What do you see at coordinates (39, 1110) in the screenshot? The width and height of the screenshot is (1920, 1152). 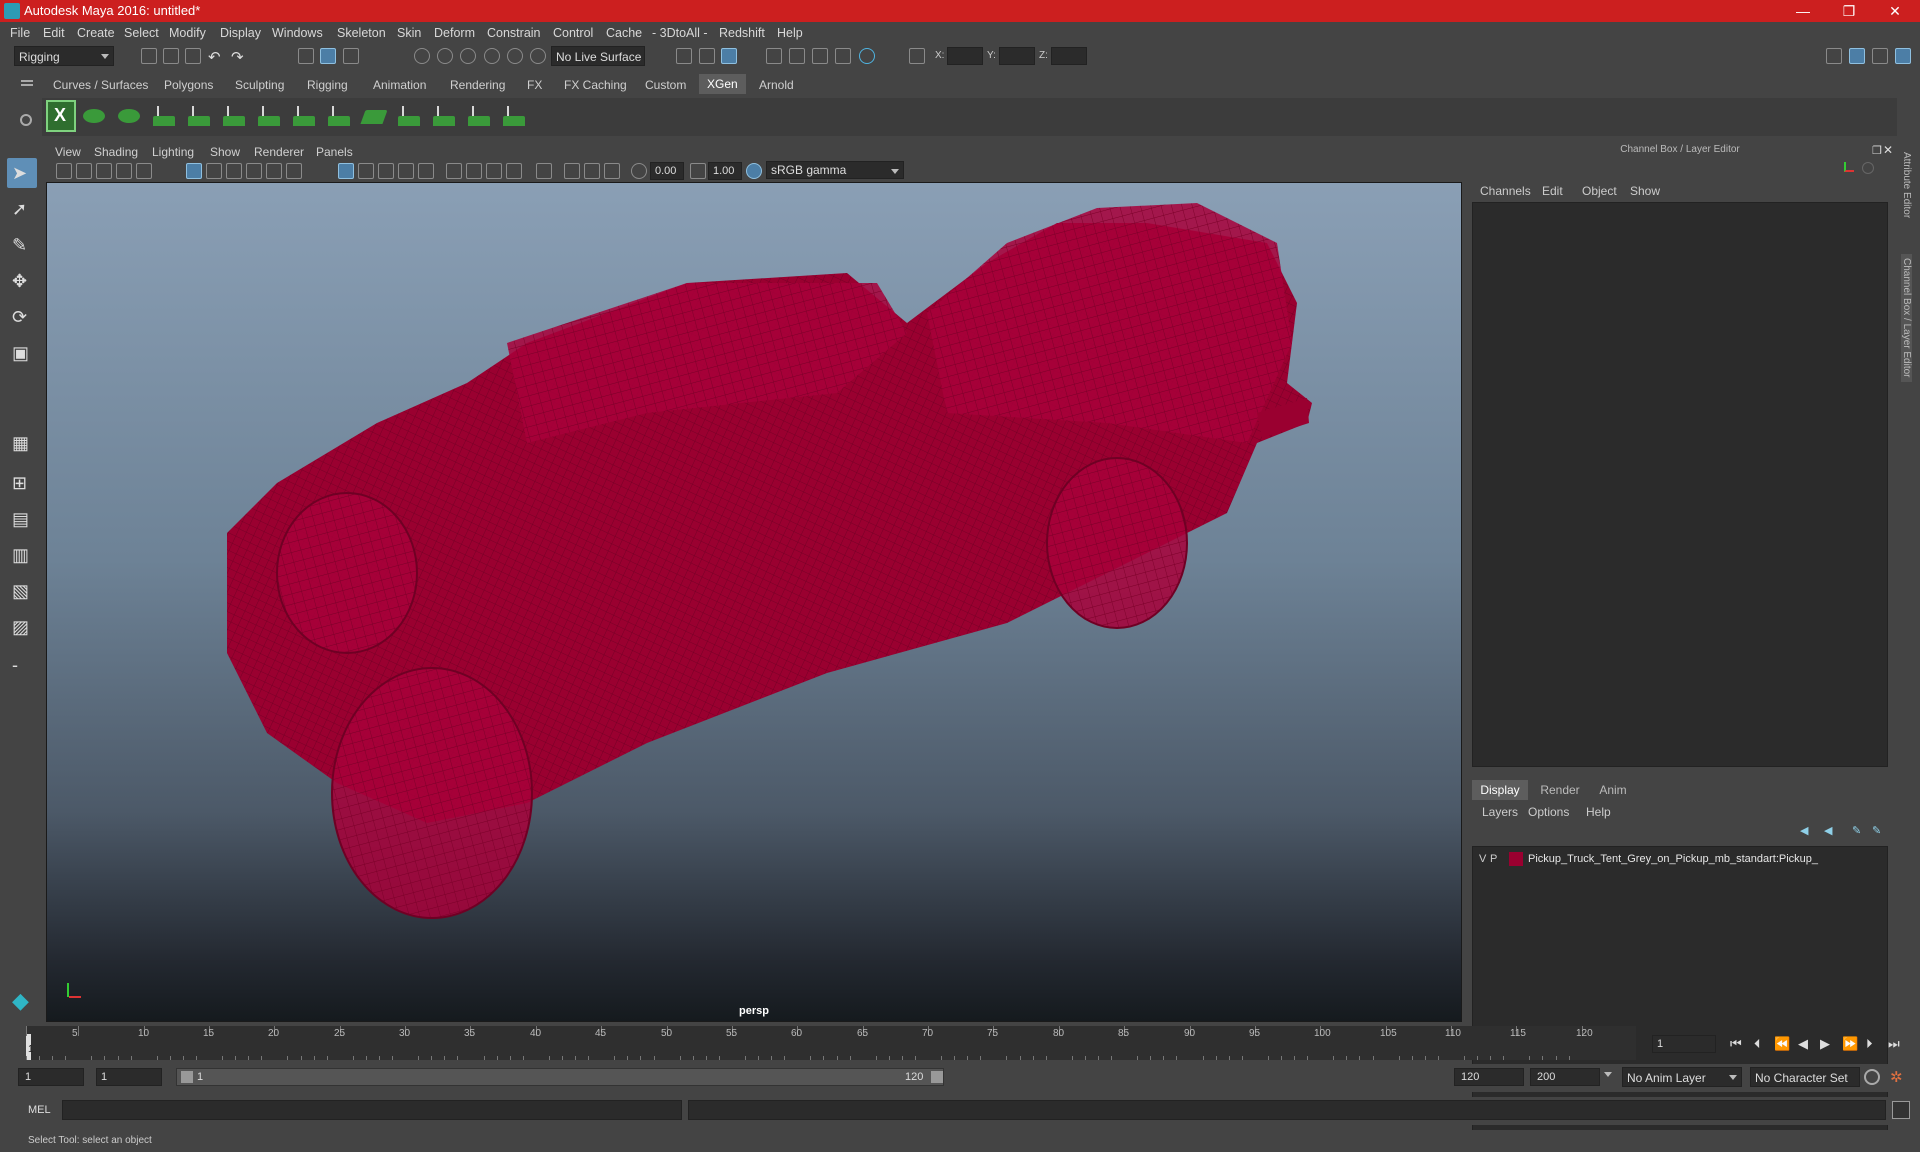 I see `script-language-label: MEL` at bounding box center [39, 1110].